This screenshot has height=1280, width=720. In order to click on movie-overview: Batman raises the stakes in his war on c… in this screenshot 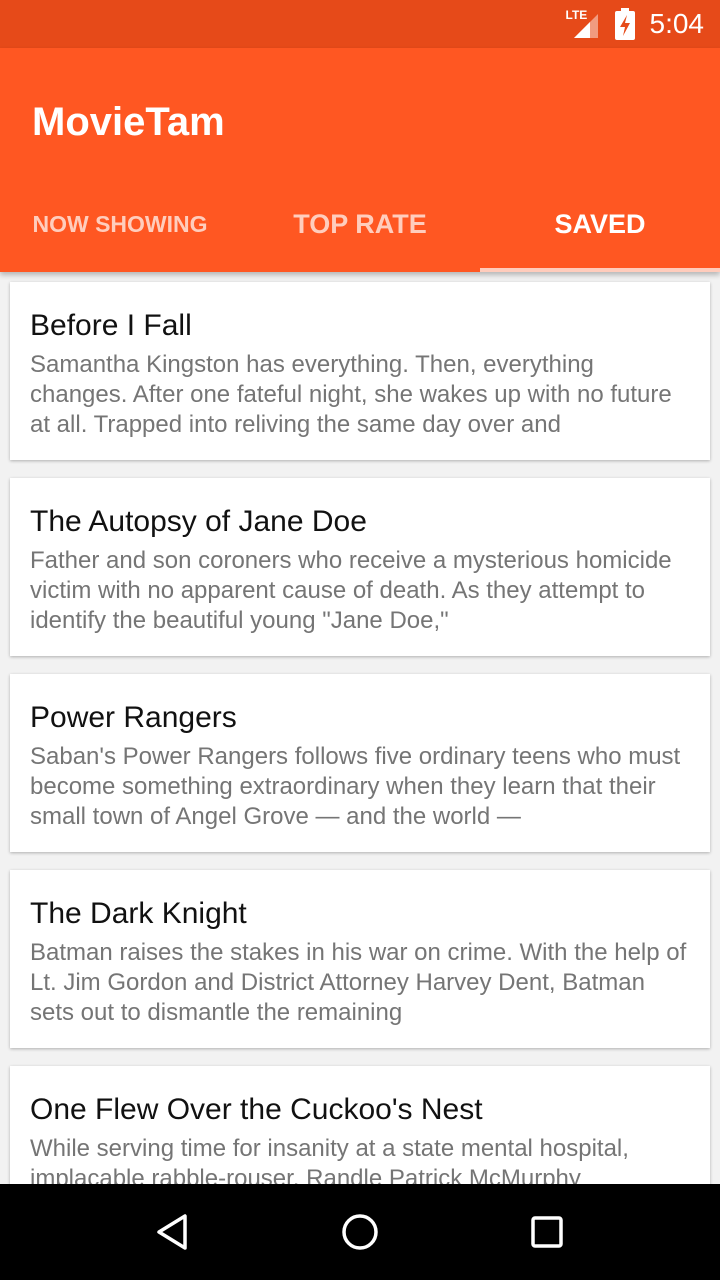, I will do `click(358, 982)`.